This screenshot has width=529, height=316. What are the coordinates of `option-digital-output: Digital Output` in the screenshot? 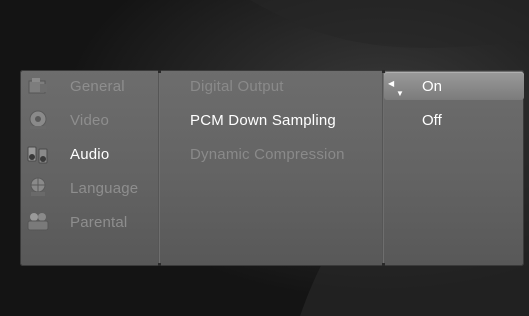 It's located at (237, 86).